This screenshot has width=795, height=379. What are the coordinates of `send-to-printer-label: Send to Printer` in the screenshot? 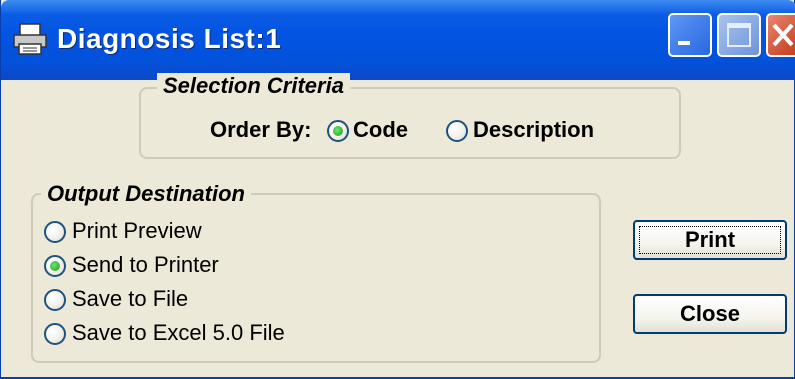 It's located at (145, 265).